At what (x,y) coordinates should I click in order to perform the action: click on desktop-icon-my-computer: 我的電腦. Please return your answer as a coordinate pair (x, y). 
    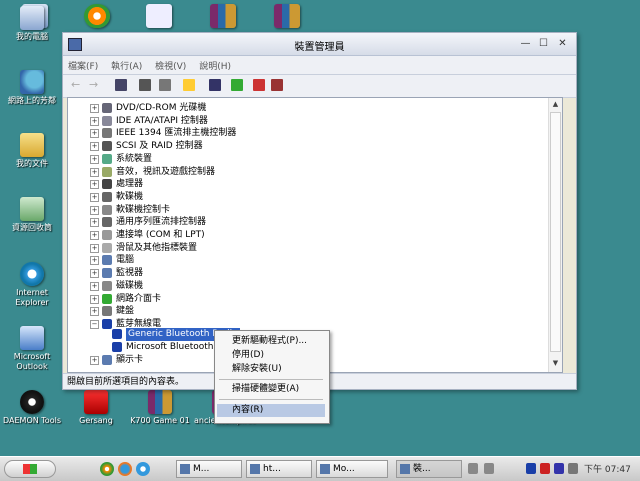
    Looking at the image, I should click on (32, 24).